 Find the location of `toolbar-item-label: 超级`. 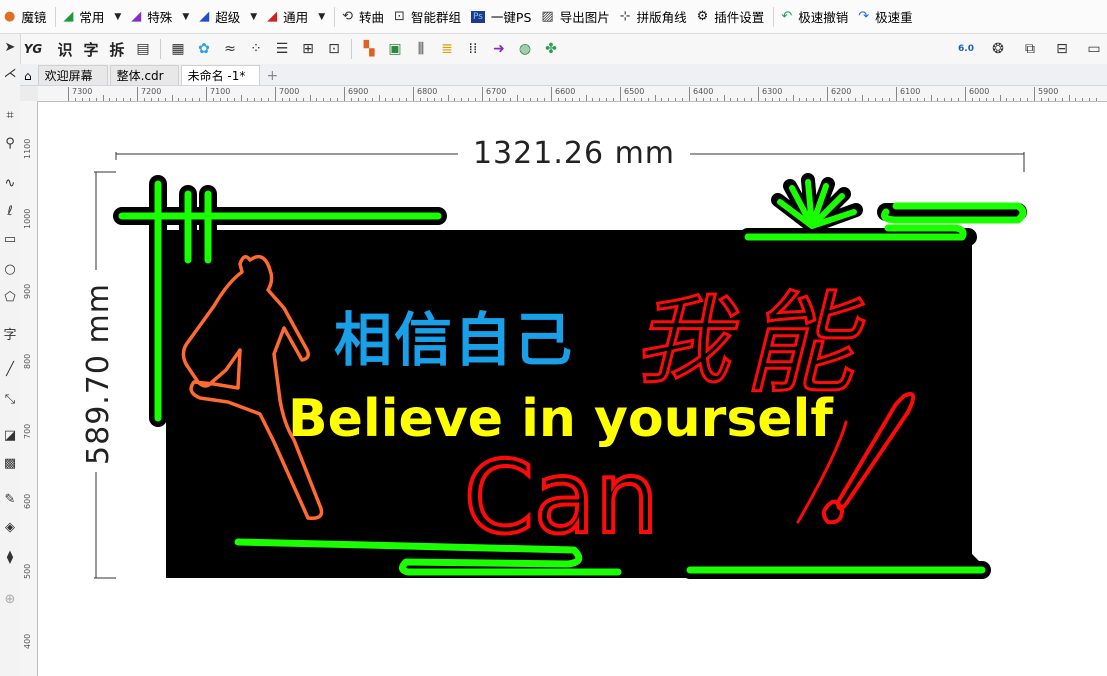

toolbar-item-label: 超级 is located at coordinates (228, 17).